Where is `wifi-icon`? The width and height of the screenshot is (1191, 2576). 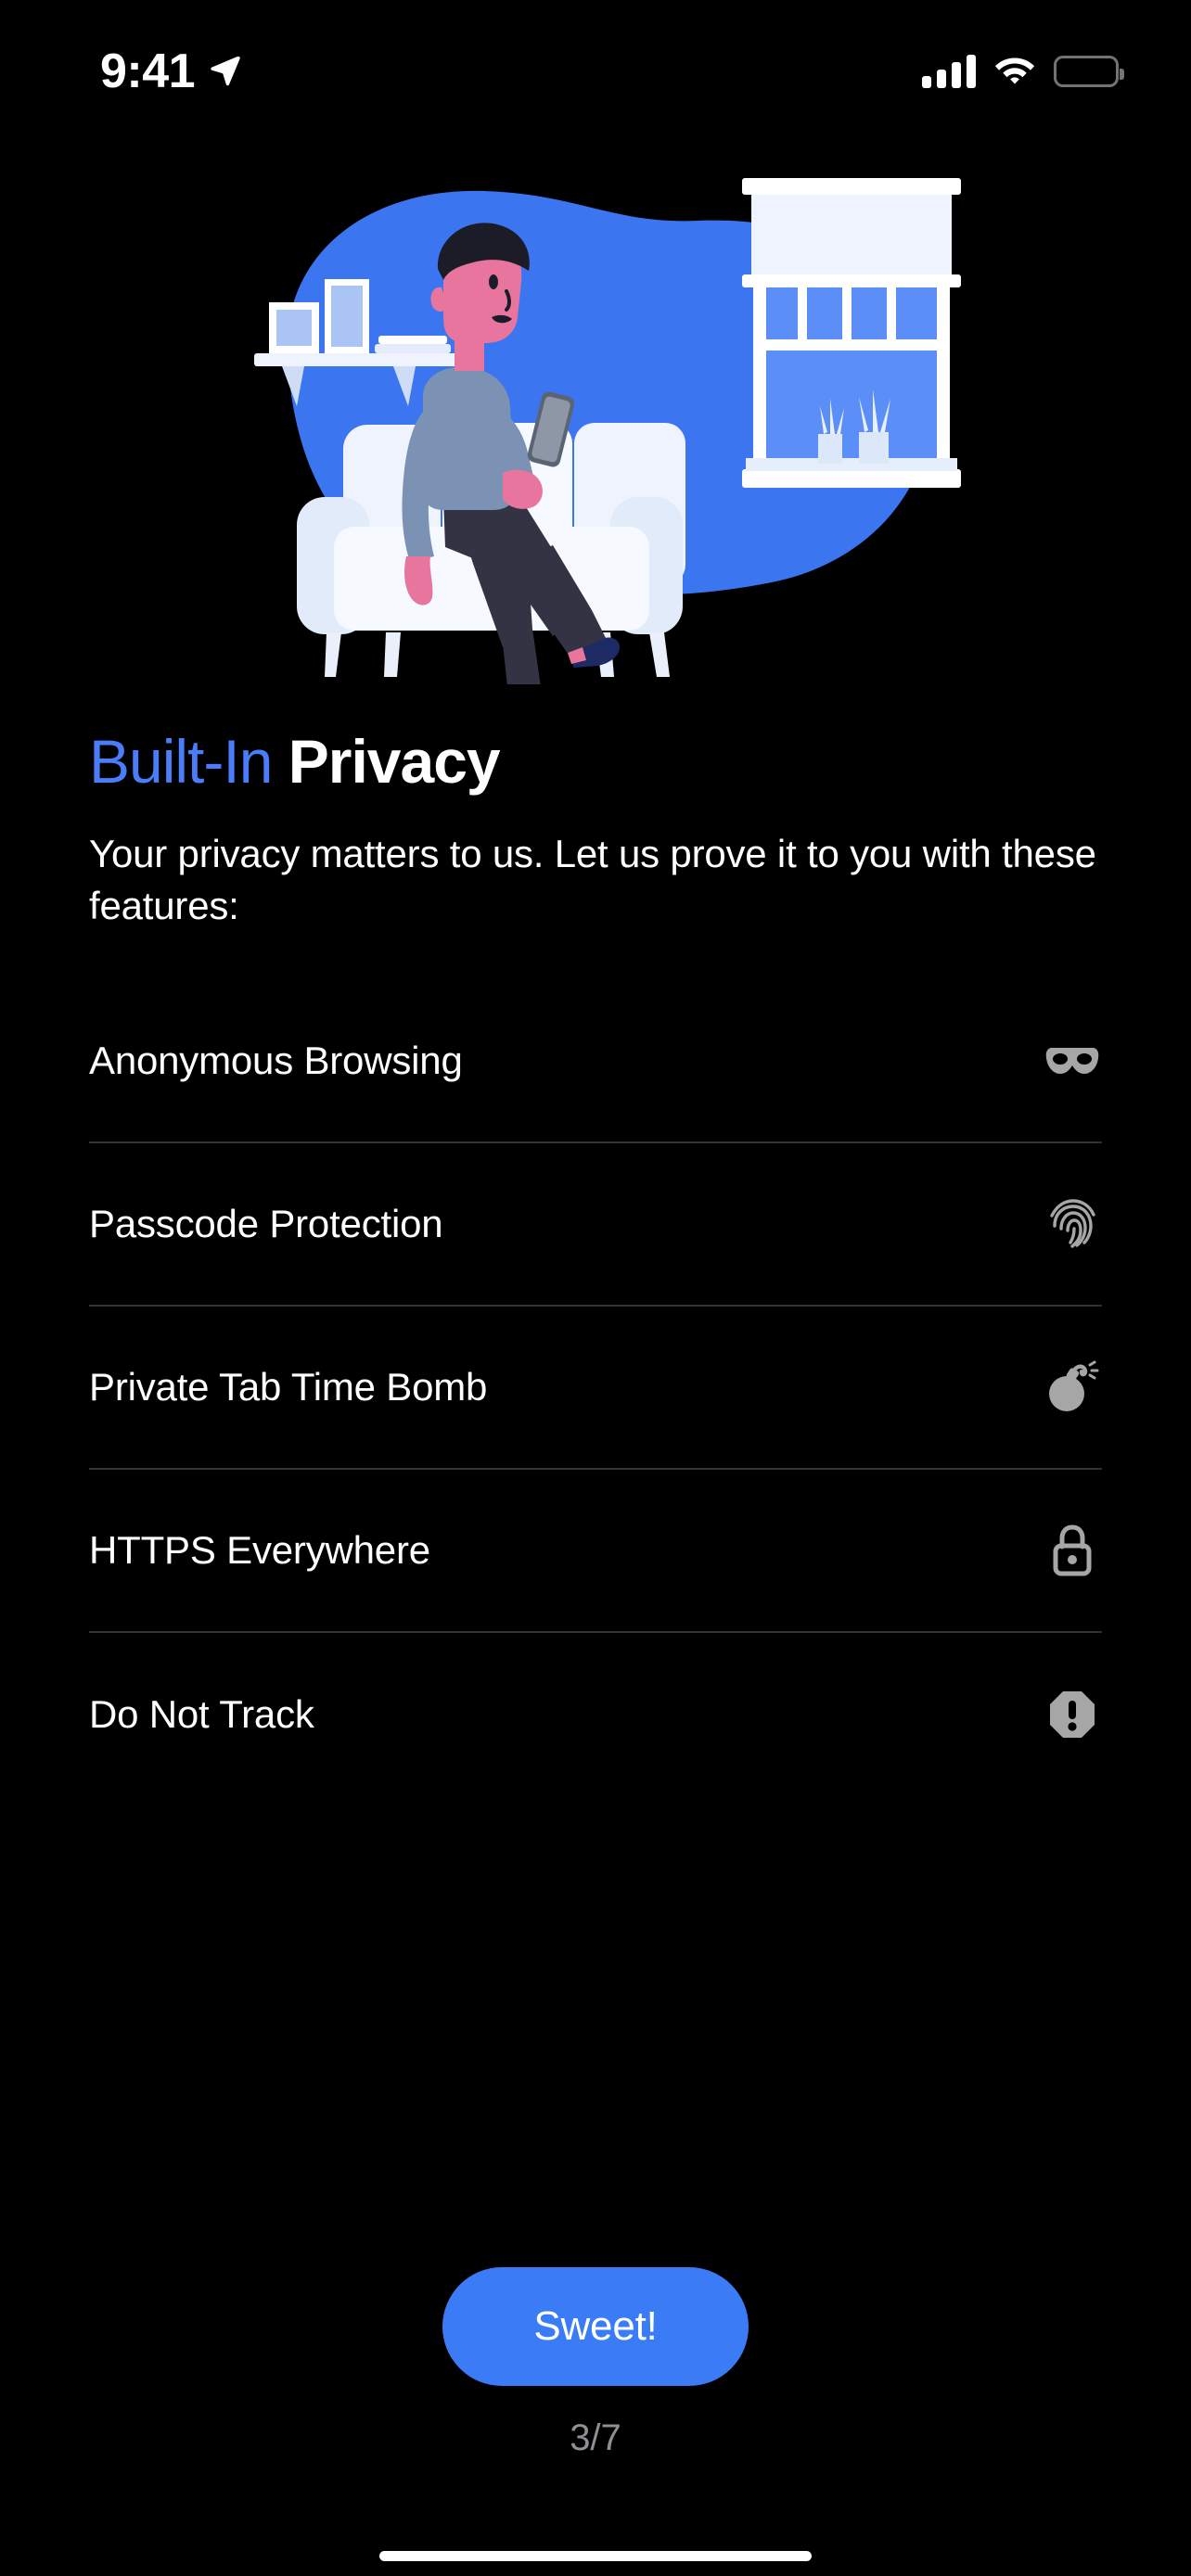 wifi-icon is located at coordinates (1014, 72).